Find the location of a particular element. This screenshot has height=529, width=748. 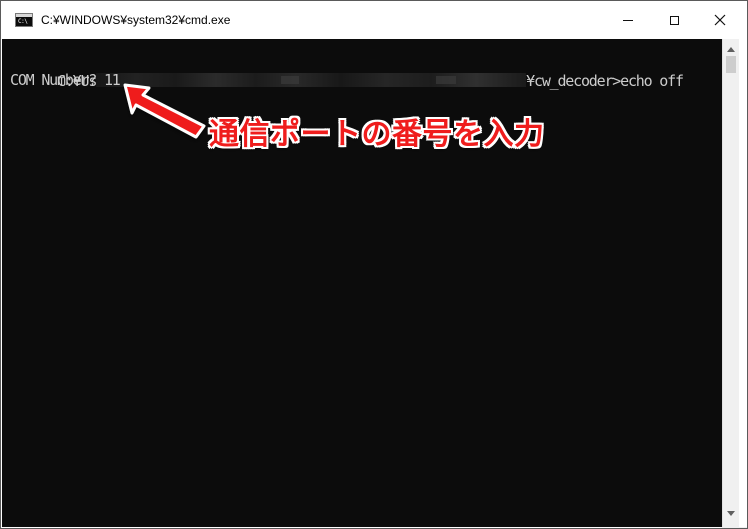

window-bottom-edge is located at coordinates (734, 527).